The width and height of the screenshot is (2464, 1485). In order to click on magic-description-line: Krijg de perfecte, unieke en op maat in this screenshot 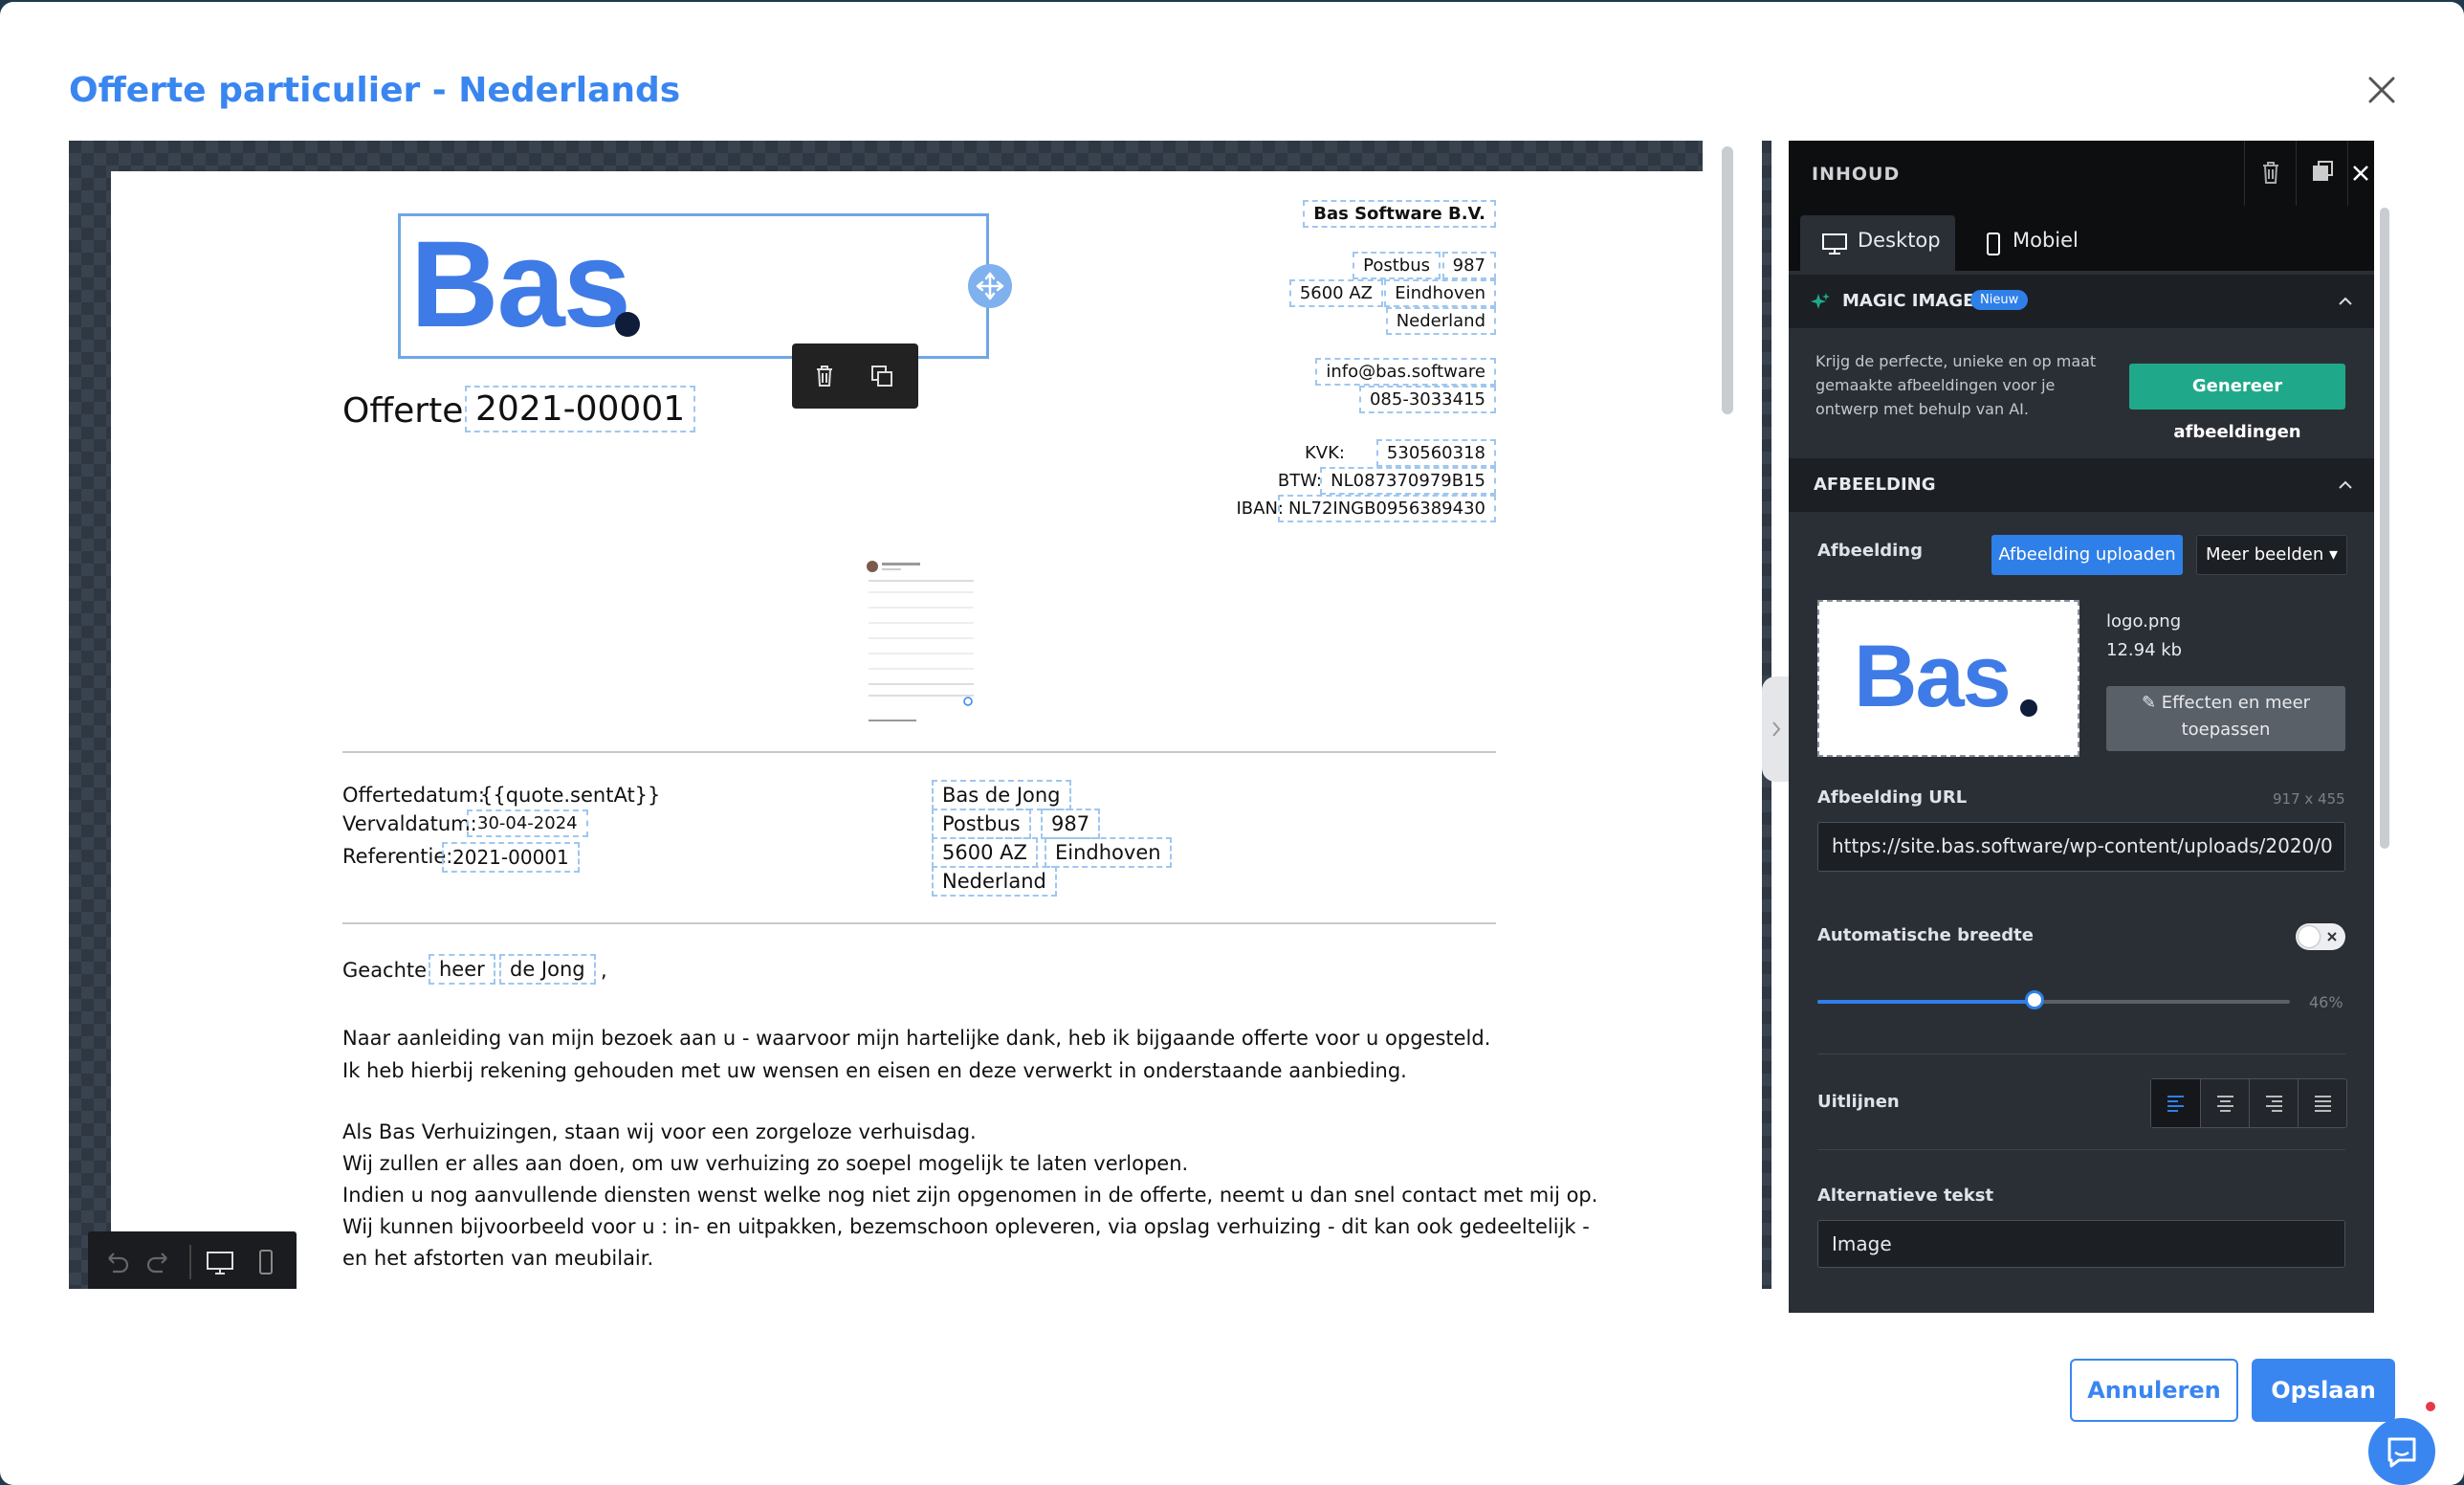, I will do `click(1956, 361)`.